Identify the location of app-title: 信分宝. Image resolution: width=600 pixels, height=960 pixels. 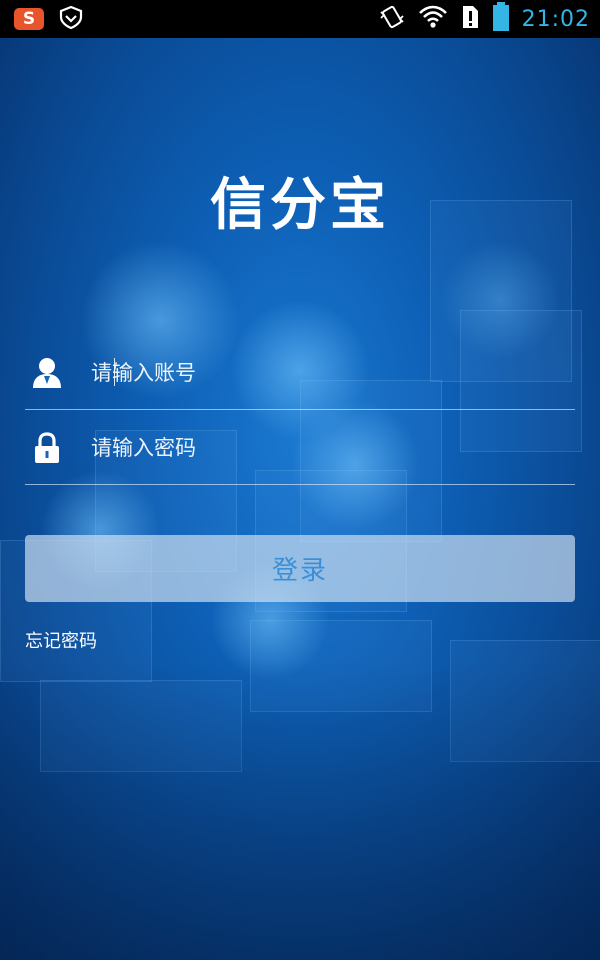
(300, 205).